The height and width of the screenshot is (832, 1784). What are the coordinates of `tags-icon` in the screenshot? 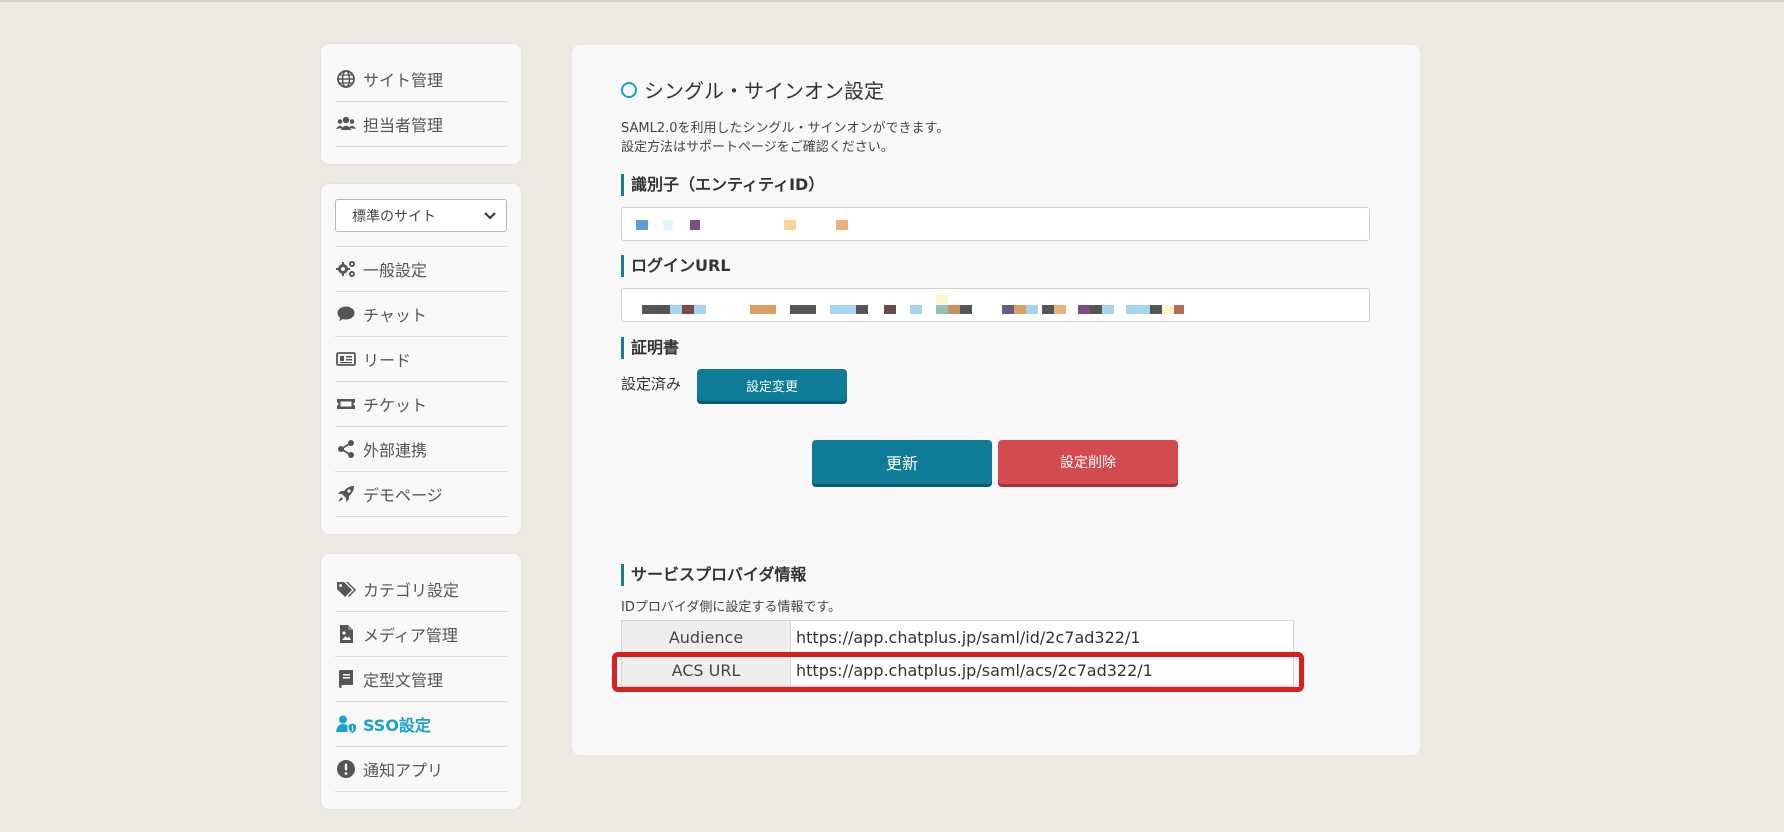 It's located at (346, 589).